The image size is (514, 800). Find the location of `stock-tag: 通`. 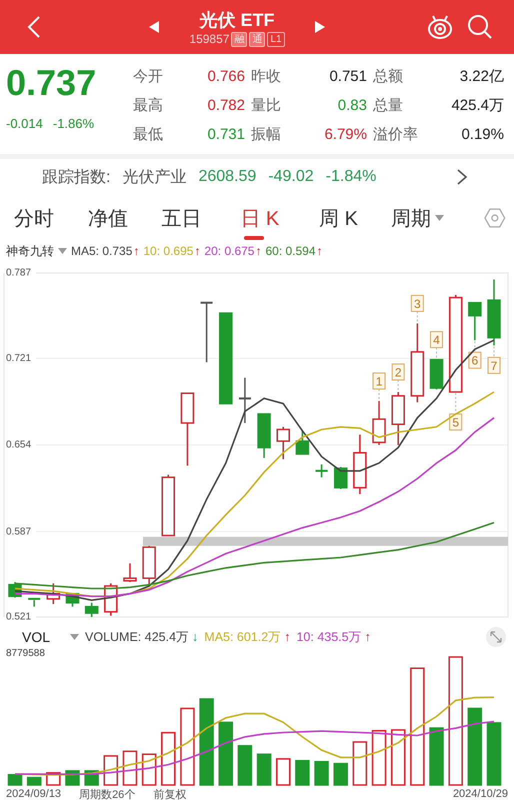

stock-tag: 通 is located at coordinates (257, 39).